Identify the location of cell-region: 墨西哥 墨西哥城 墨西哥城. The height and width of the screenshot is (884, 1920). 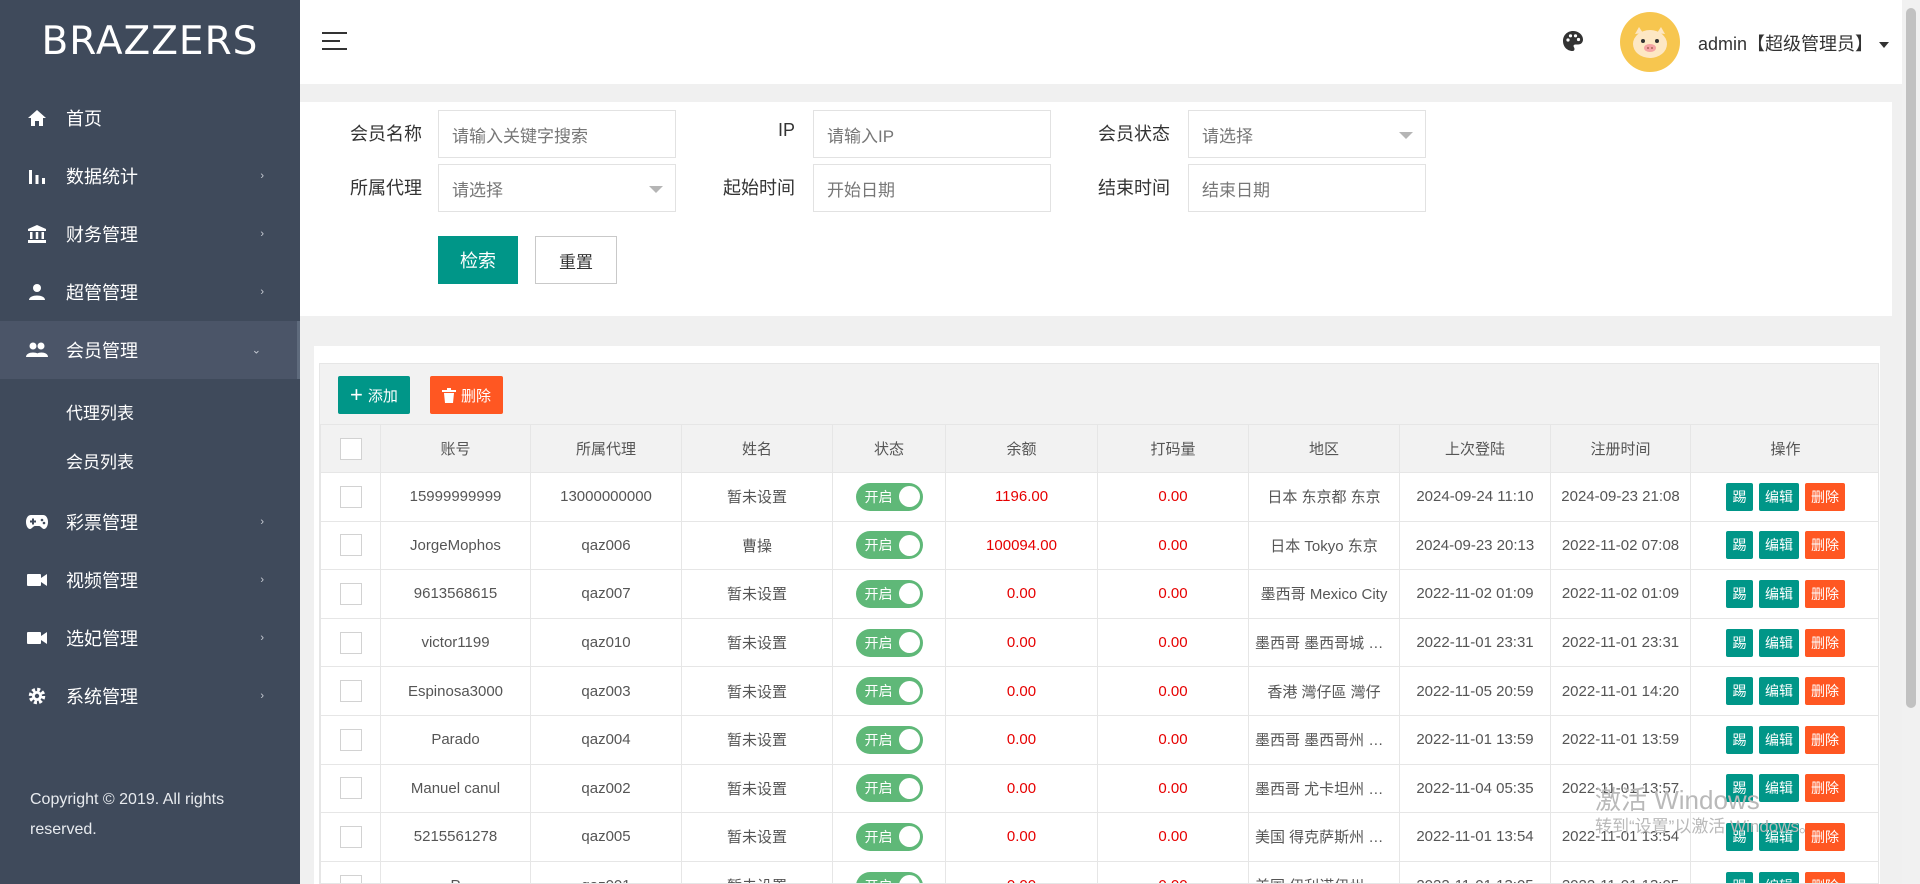
(1324, 642).